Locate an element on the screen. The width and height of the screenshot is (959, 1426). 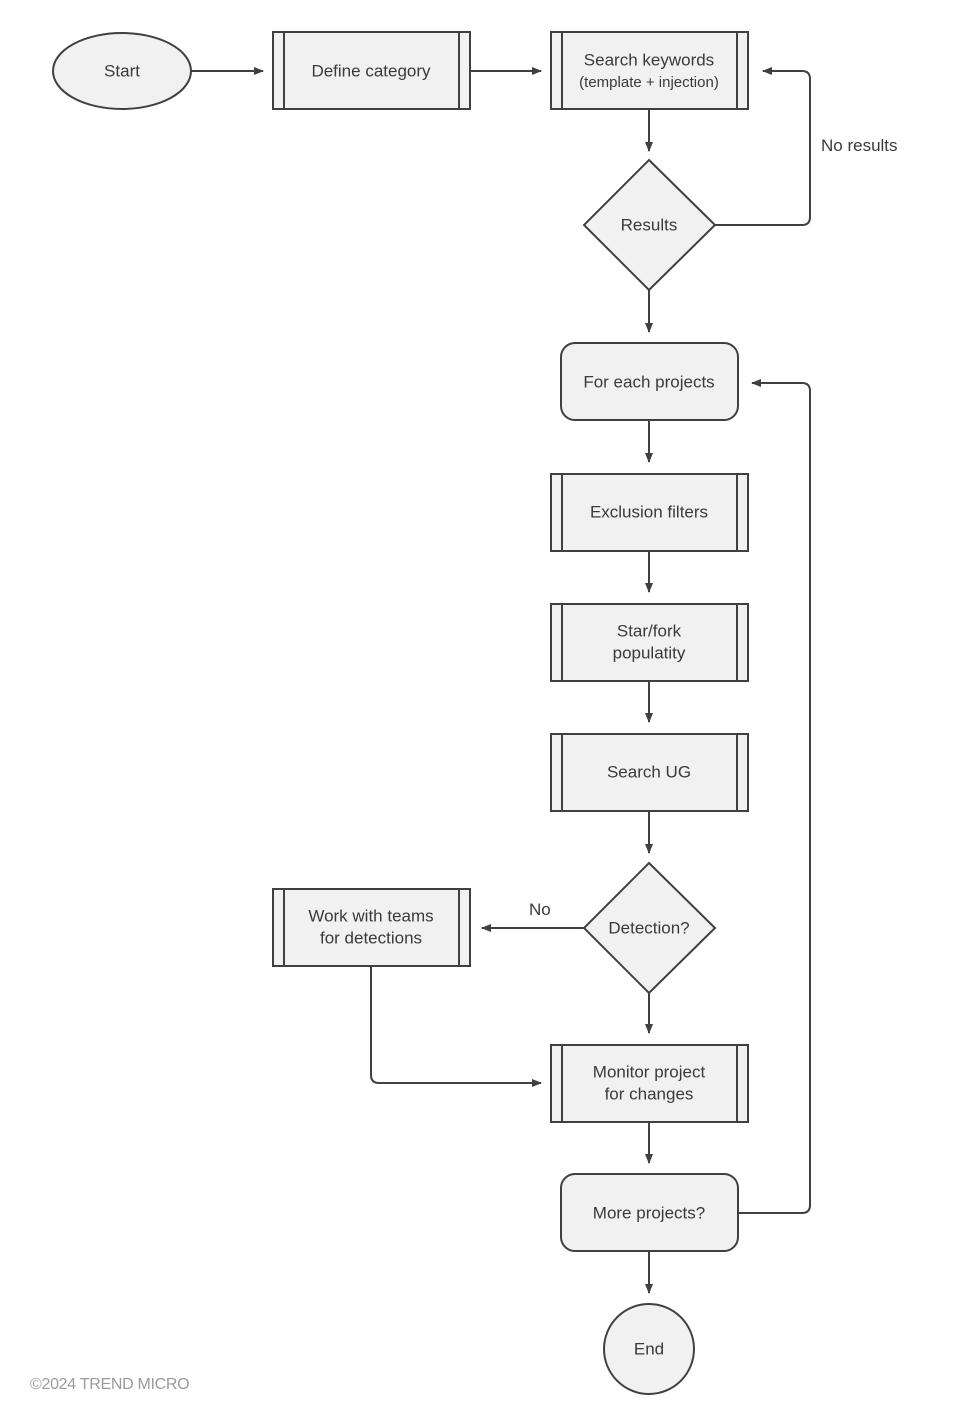
node-exclusion-filters: Exclusion filters is located at coordinates (649, 512).